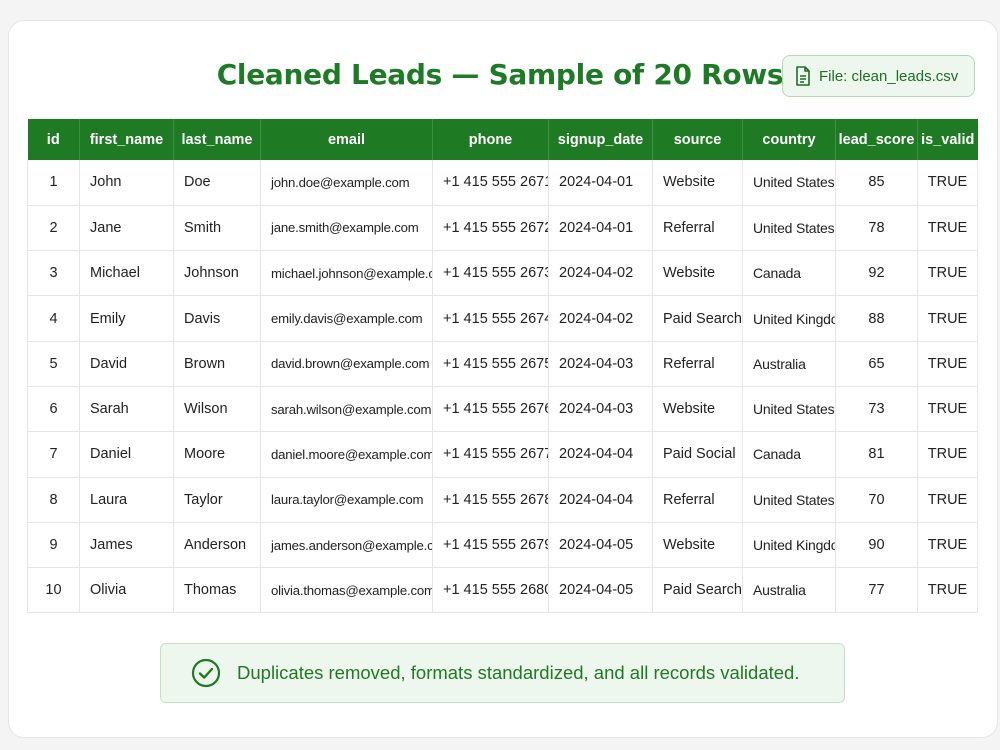 This screenshot has height=750, width=1000. I want to click on cell-lead-score: 92, so click(876, 273).